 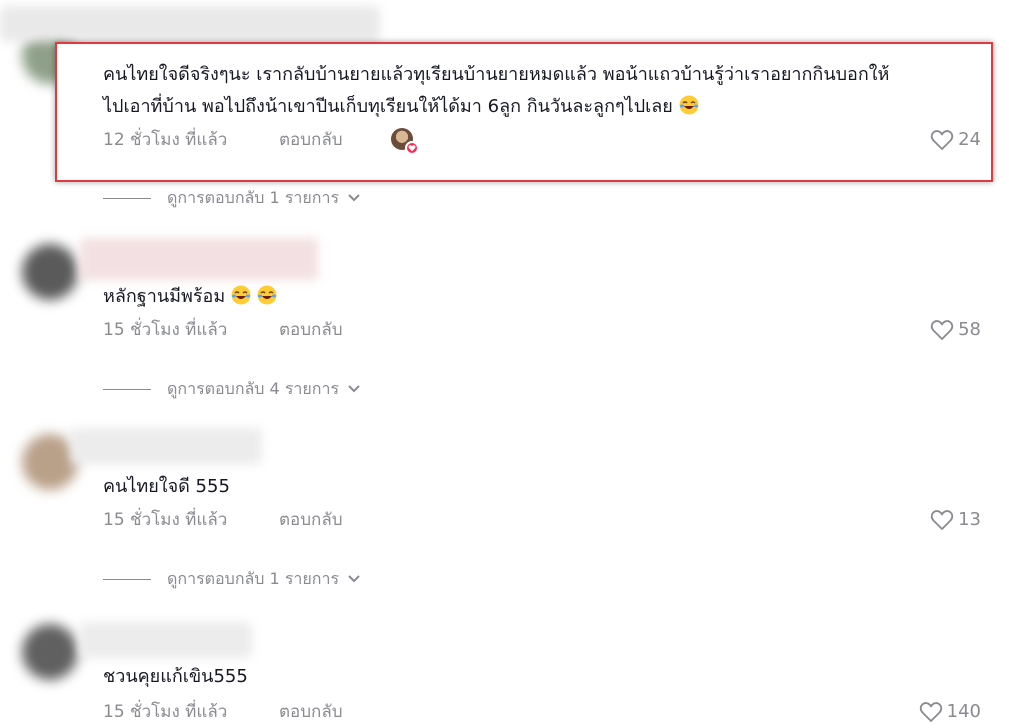 I want to click on like-count: 58, so click(x=969, y=329).